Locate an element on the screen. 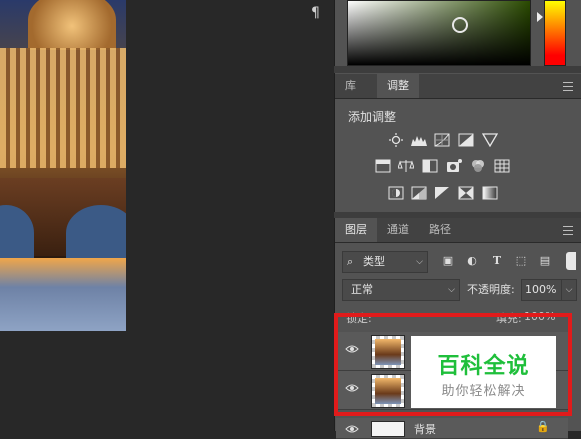 The height and width of the screenshot is (439, 581). brightness-icon is located at coordinates (396, 140).